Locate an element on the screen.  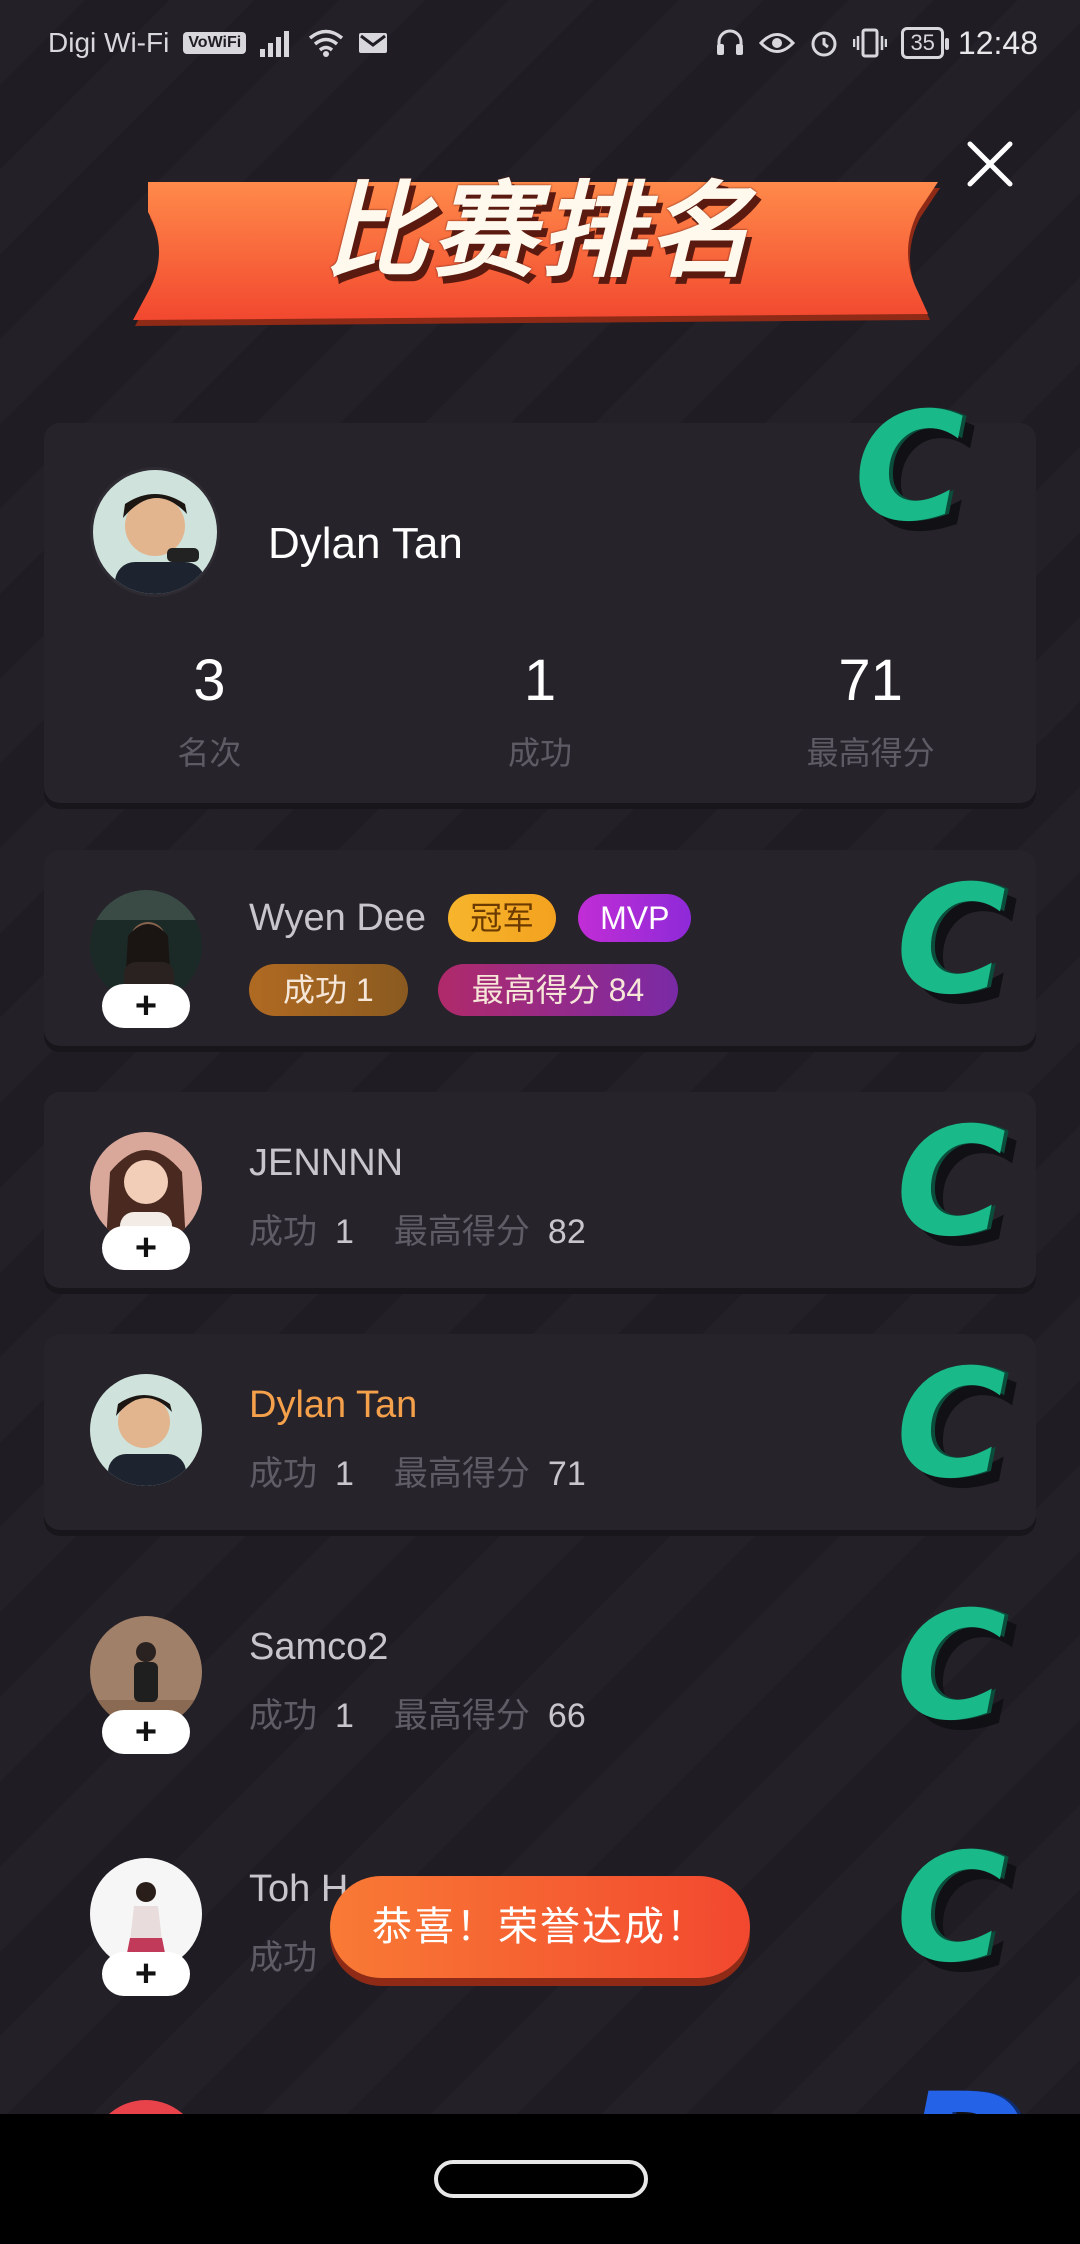
my-stats: 3 名次 1 成功 71 最高得分 is located at coordinates (540, 710).